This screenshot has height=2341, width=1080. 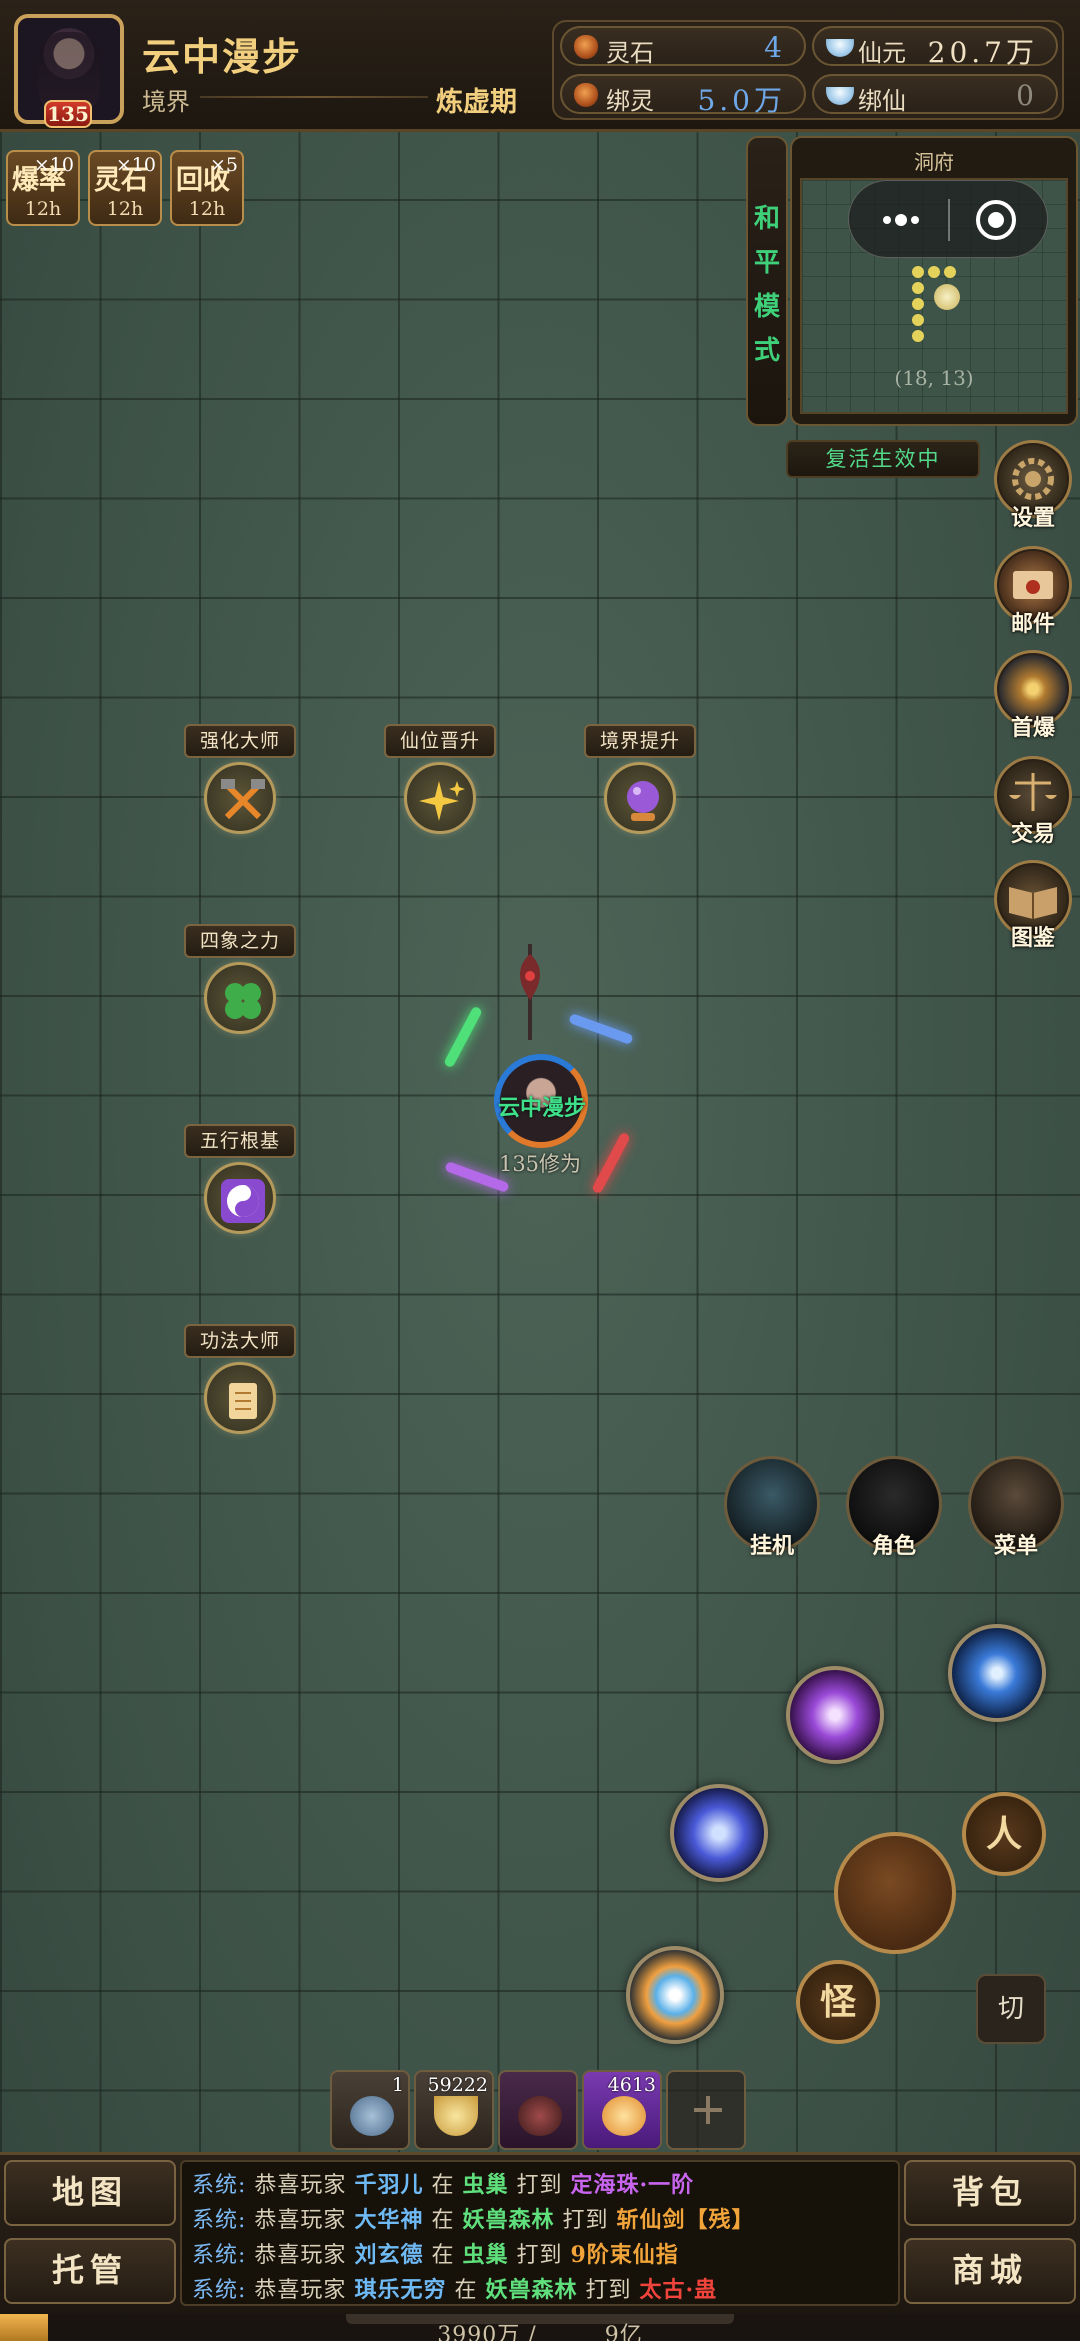 I want to click on skill-star-burst, so click(x=675, y=1995).